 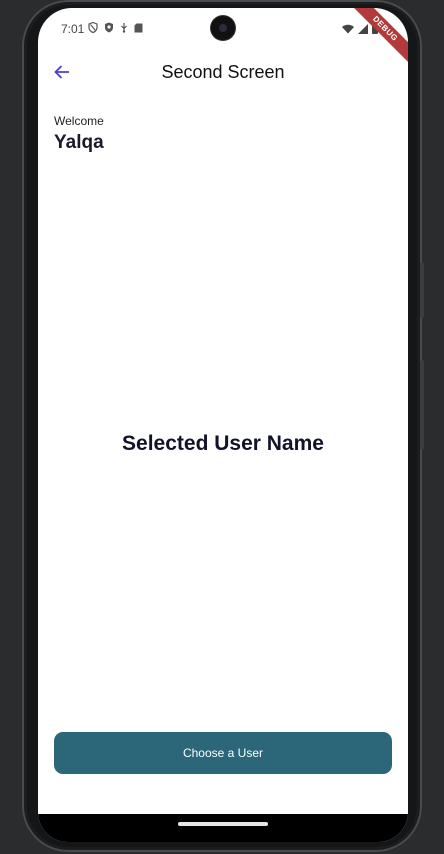 I want to click on user-name: Yalqa, so click(x=79, y=142).